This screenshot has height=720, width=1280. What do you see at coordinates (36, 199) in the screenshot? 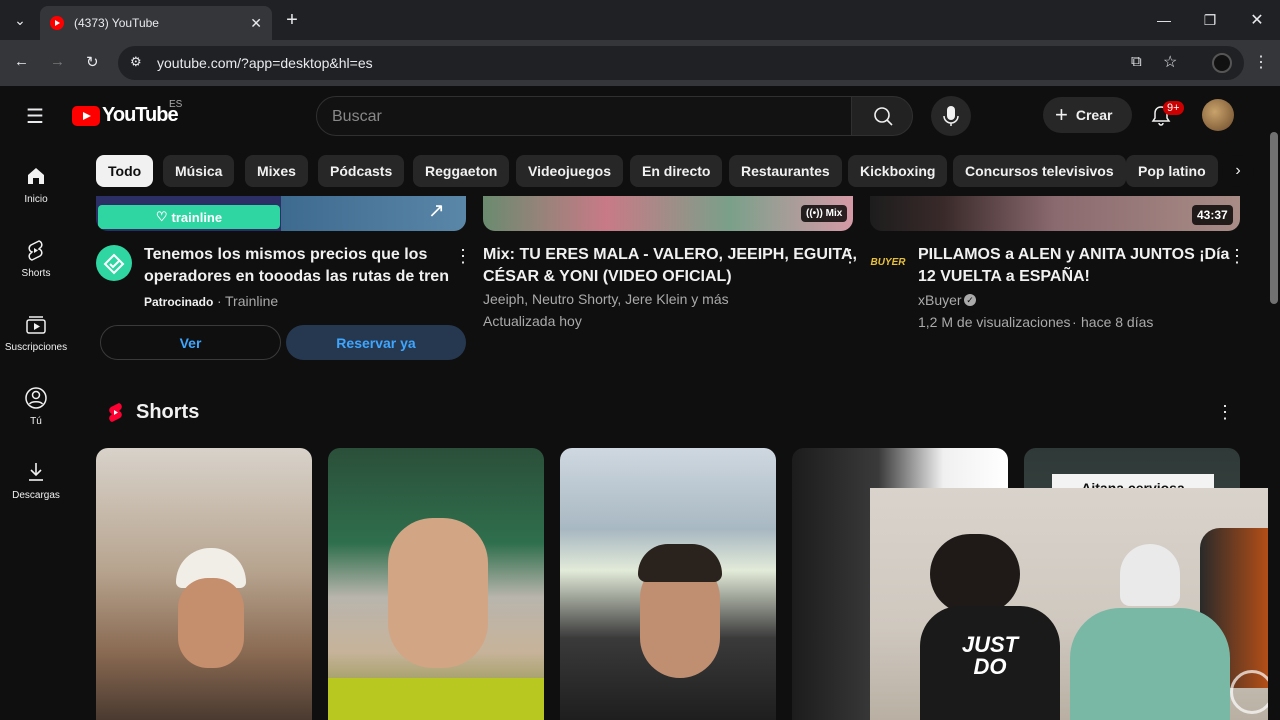
I see `sidebar-label: Inicio` at bounding box center [36, 199].